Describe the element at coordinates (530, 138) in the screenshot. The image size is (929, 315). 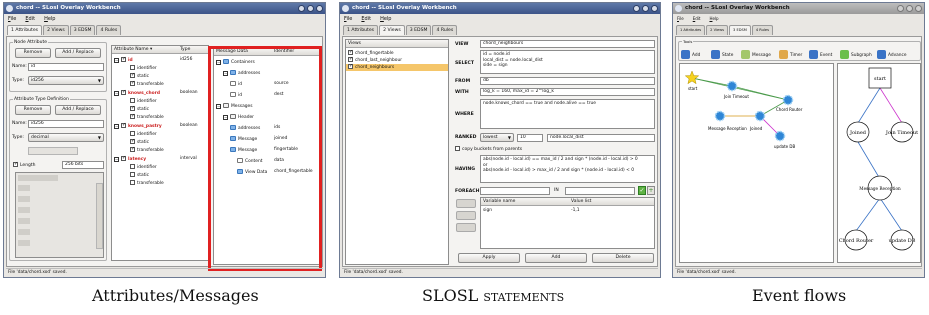
I see `ranked-count-spin: 10` at that location.